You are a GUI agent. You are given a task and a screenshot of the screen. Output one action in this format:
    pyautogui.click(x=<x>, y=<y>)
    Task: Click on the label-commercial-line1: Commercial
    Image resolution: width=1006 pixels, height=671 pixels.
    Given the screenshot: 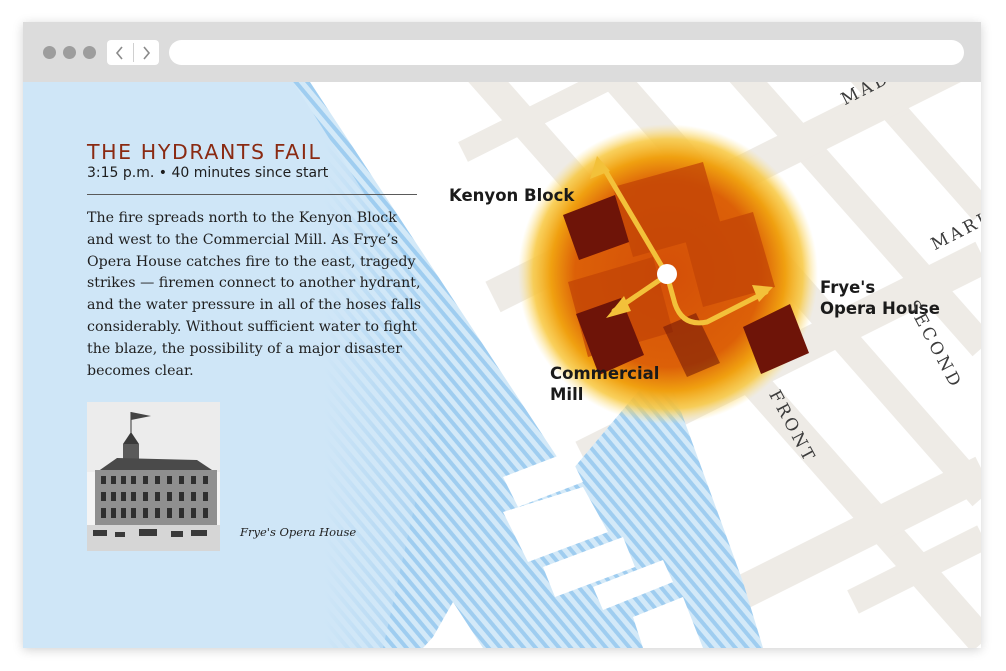 What is the action you would take?
    pyautogui.click(x=605, y=373)
    